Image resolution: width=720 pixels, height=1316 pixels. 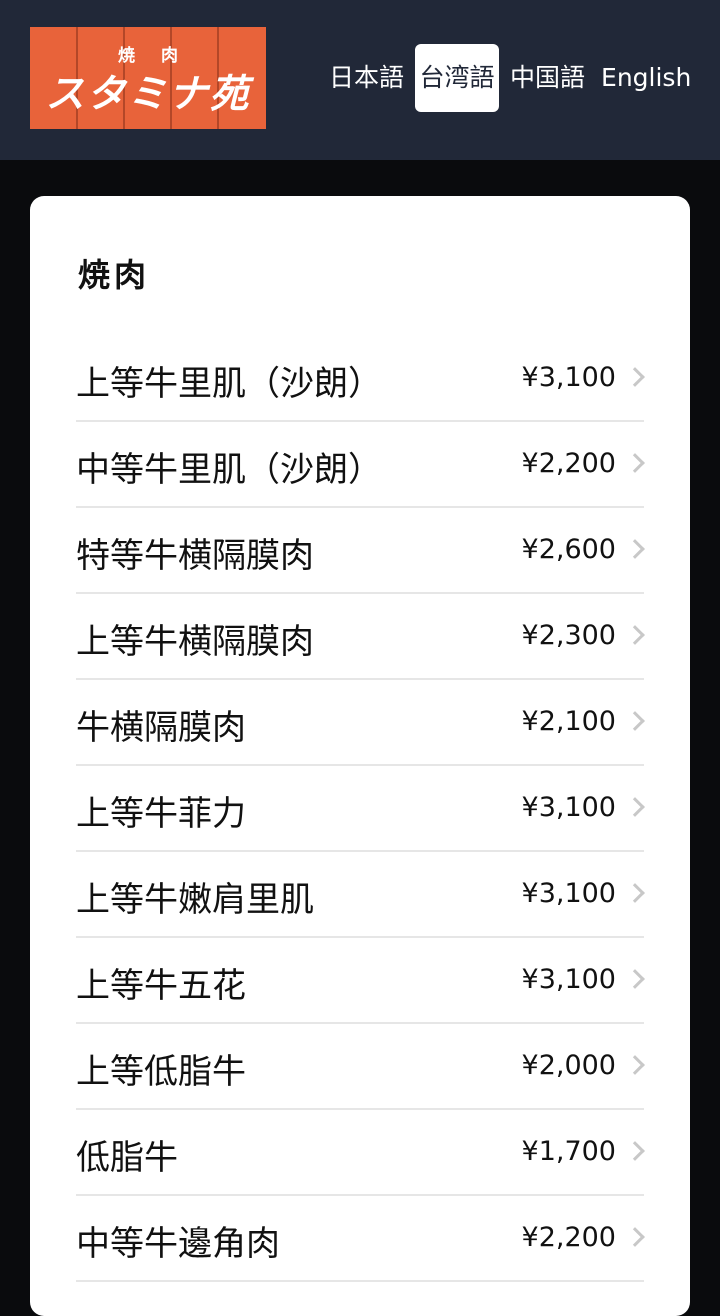 What do you see at coordinates (568, 1065) in the screenshot?
I see `item-price: ¥2,000` at bounding box center [568, 1065].